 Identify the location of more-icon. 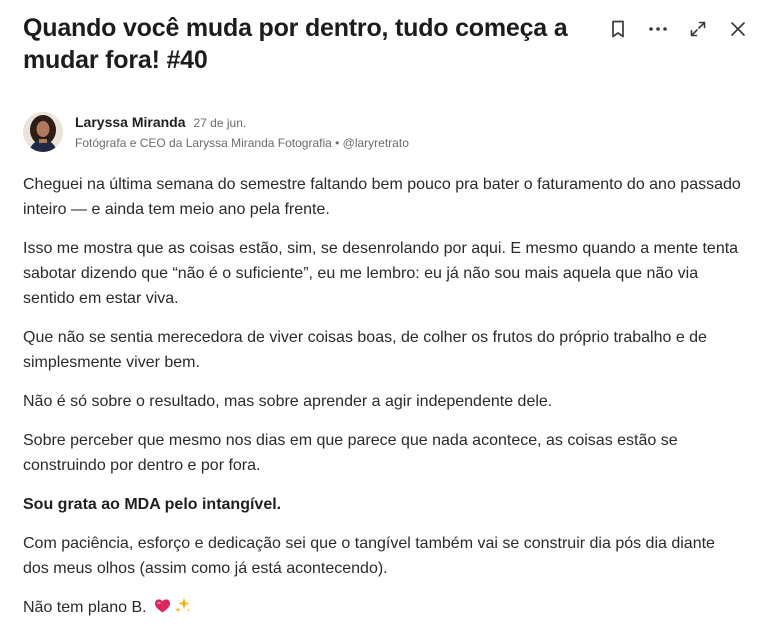
(658, 29).